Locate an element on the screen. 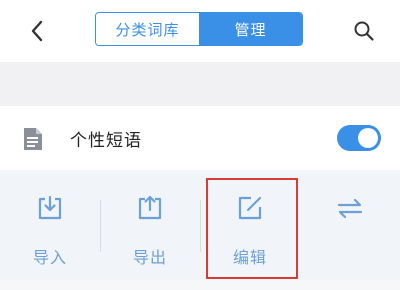  segmented-tabs: 分类词库 管理 is located at coordinates (199, 29).